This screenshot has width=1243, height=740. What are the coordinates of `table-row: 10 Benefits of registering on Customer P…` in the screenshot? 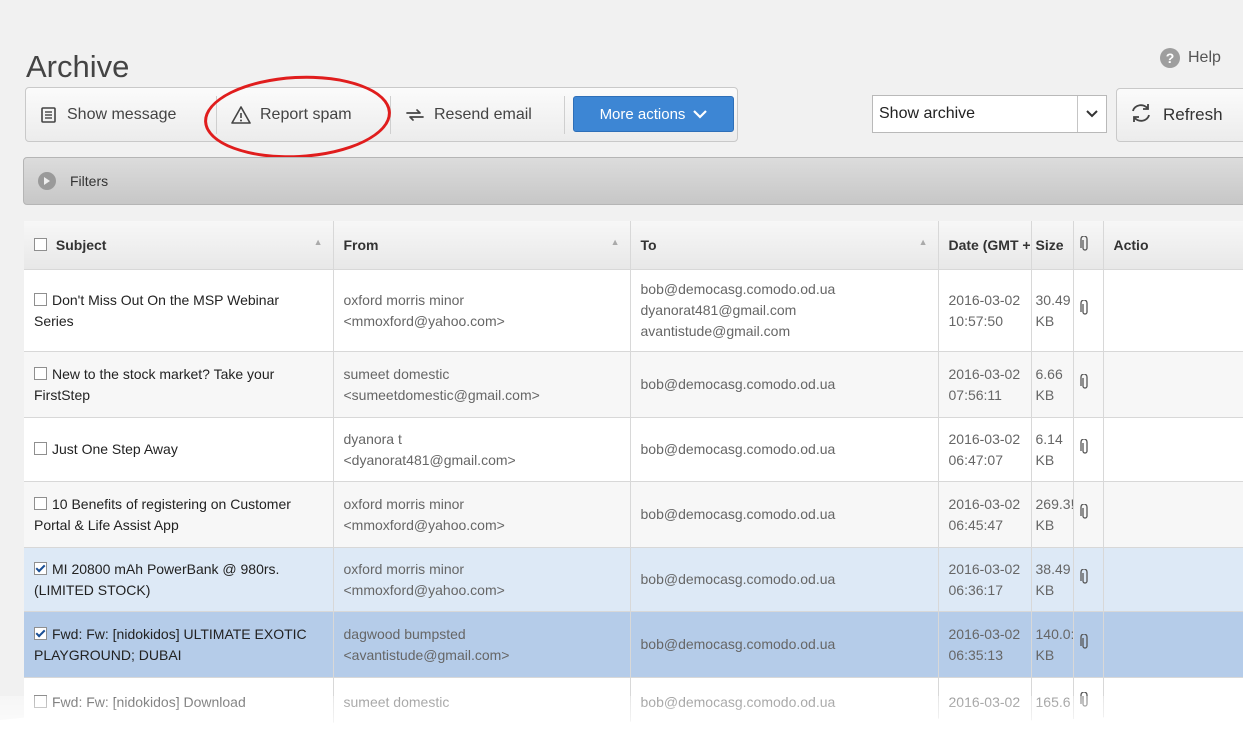 It's located at (633, 514).